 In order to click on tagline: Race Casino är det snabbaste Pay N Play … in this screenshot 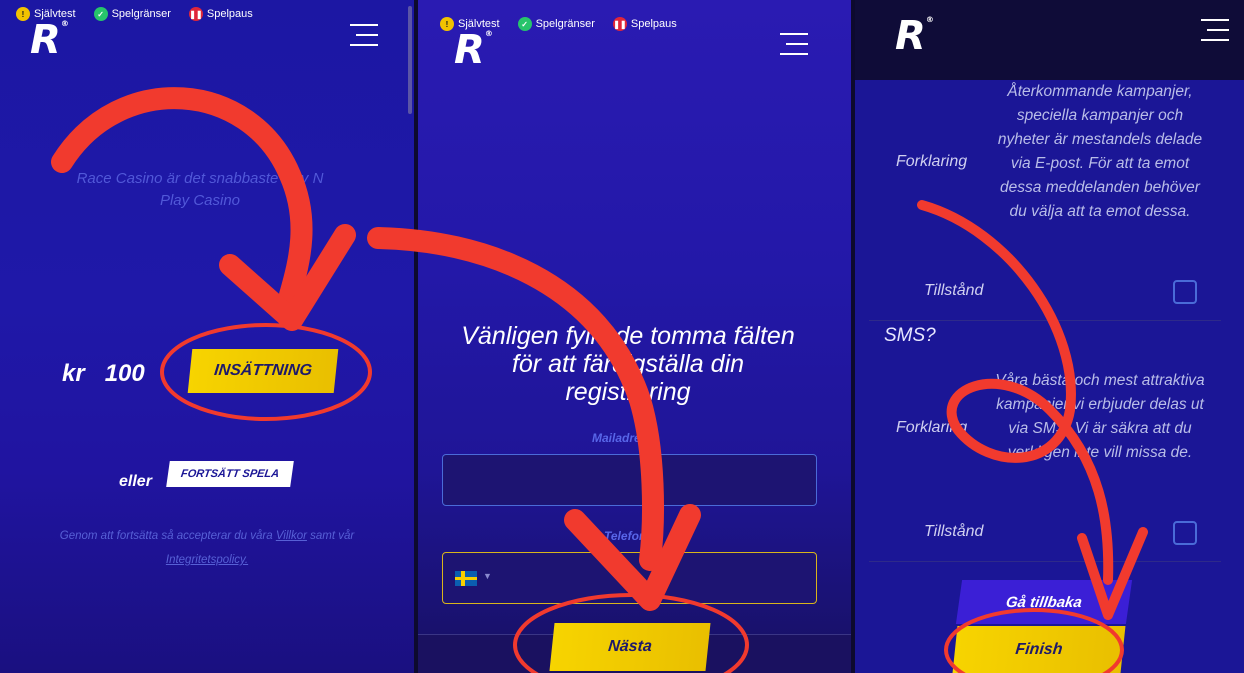, I will do `click(200, 189)`.